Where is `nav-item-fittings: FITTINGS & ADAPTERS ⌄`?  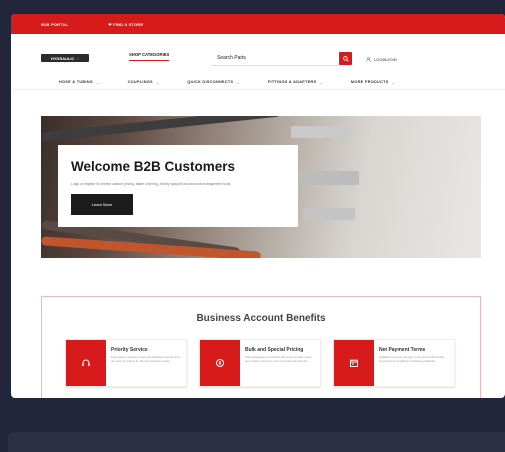 nav-item-fittings: FITTINGS & ADAPTERS ⌄ is located at coordinates (295, 82).